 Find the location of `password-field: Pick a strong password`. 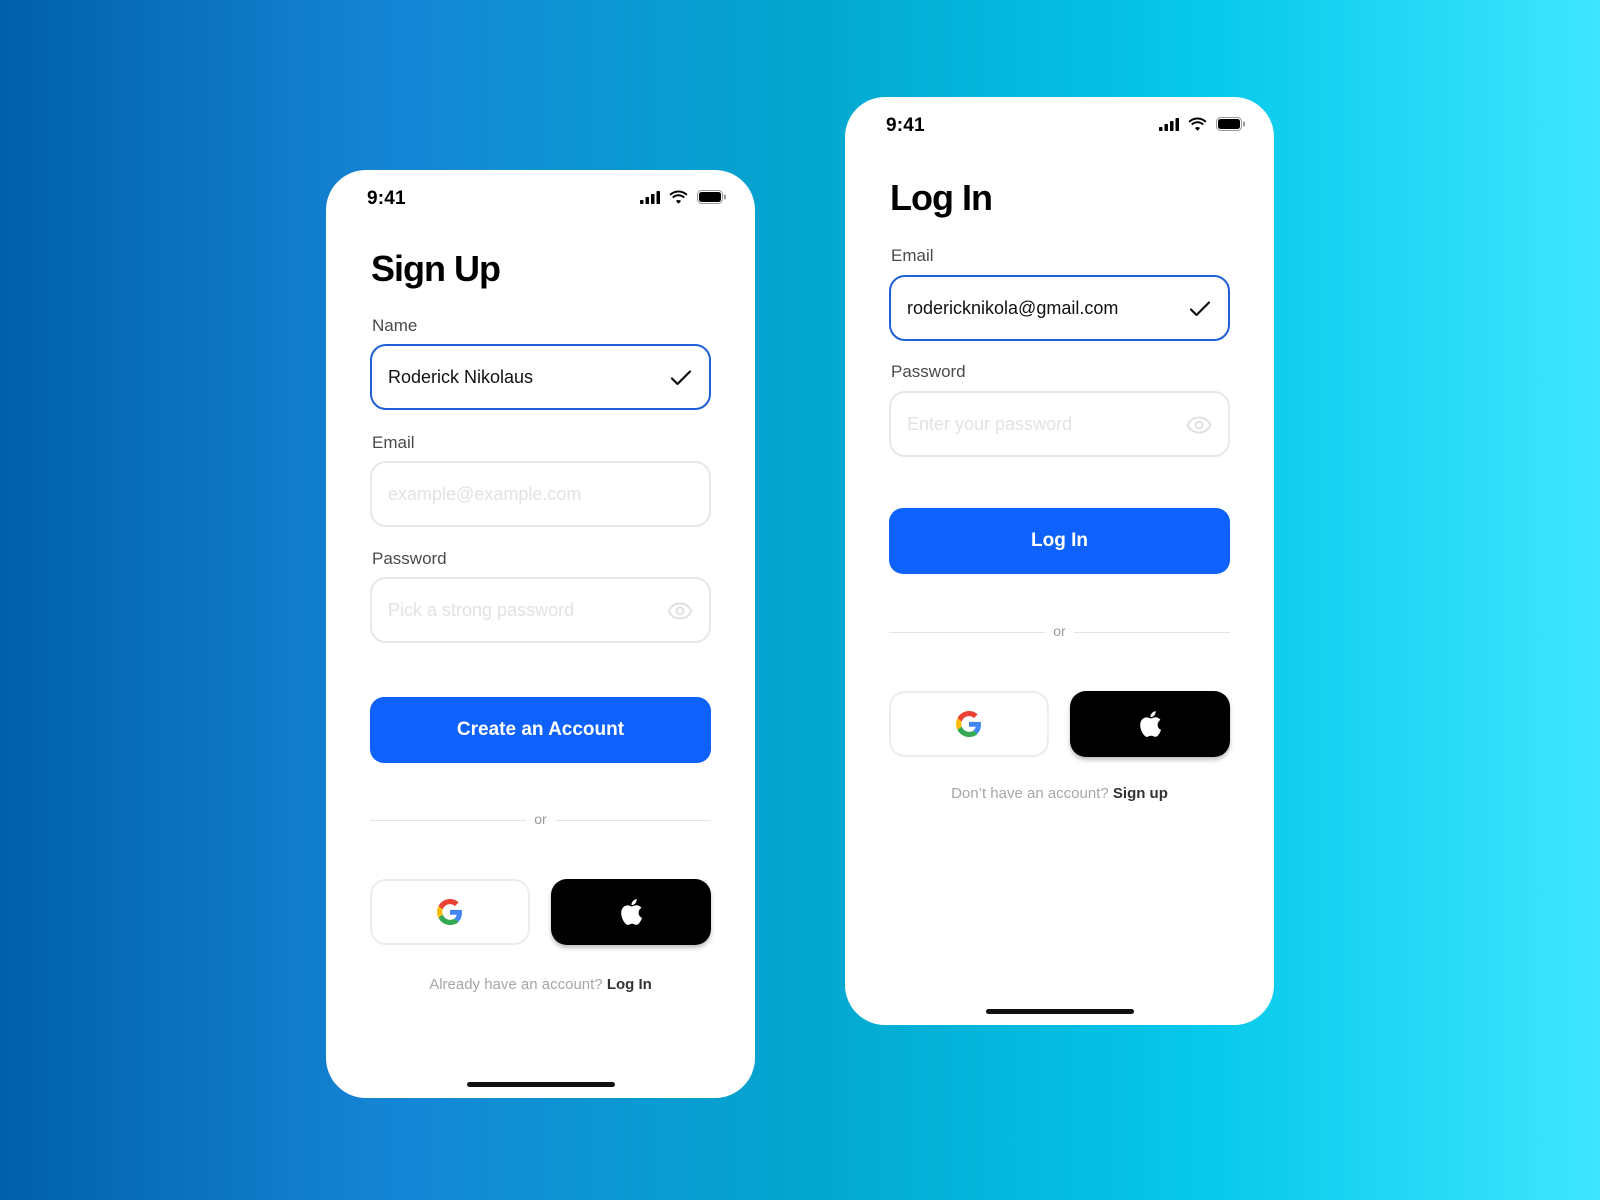

password-field: Pick a strong password is located at coordinates (540, 610).